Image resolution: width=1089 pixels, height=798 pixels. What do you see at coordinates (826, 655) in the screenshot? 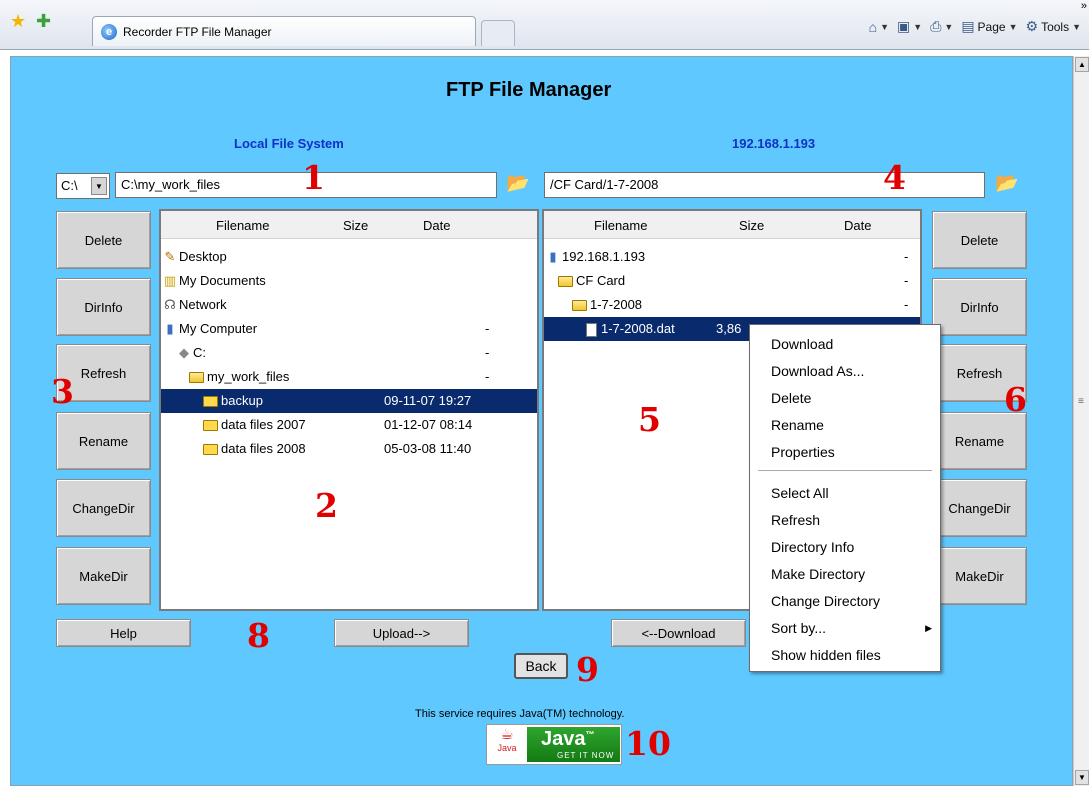
I see `menu-item-show-hidden: Show hidden files` at bounding box center [826, 655].